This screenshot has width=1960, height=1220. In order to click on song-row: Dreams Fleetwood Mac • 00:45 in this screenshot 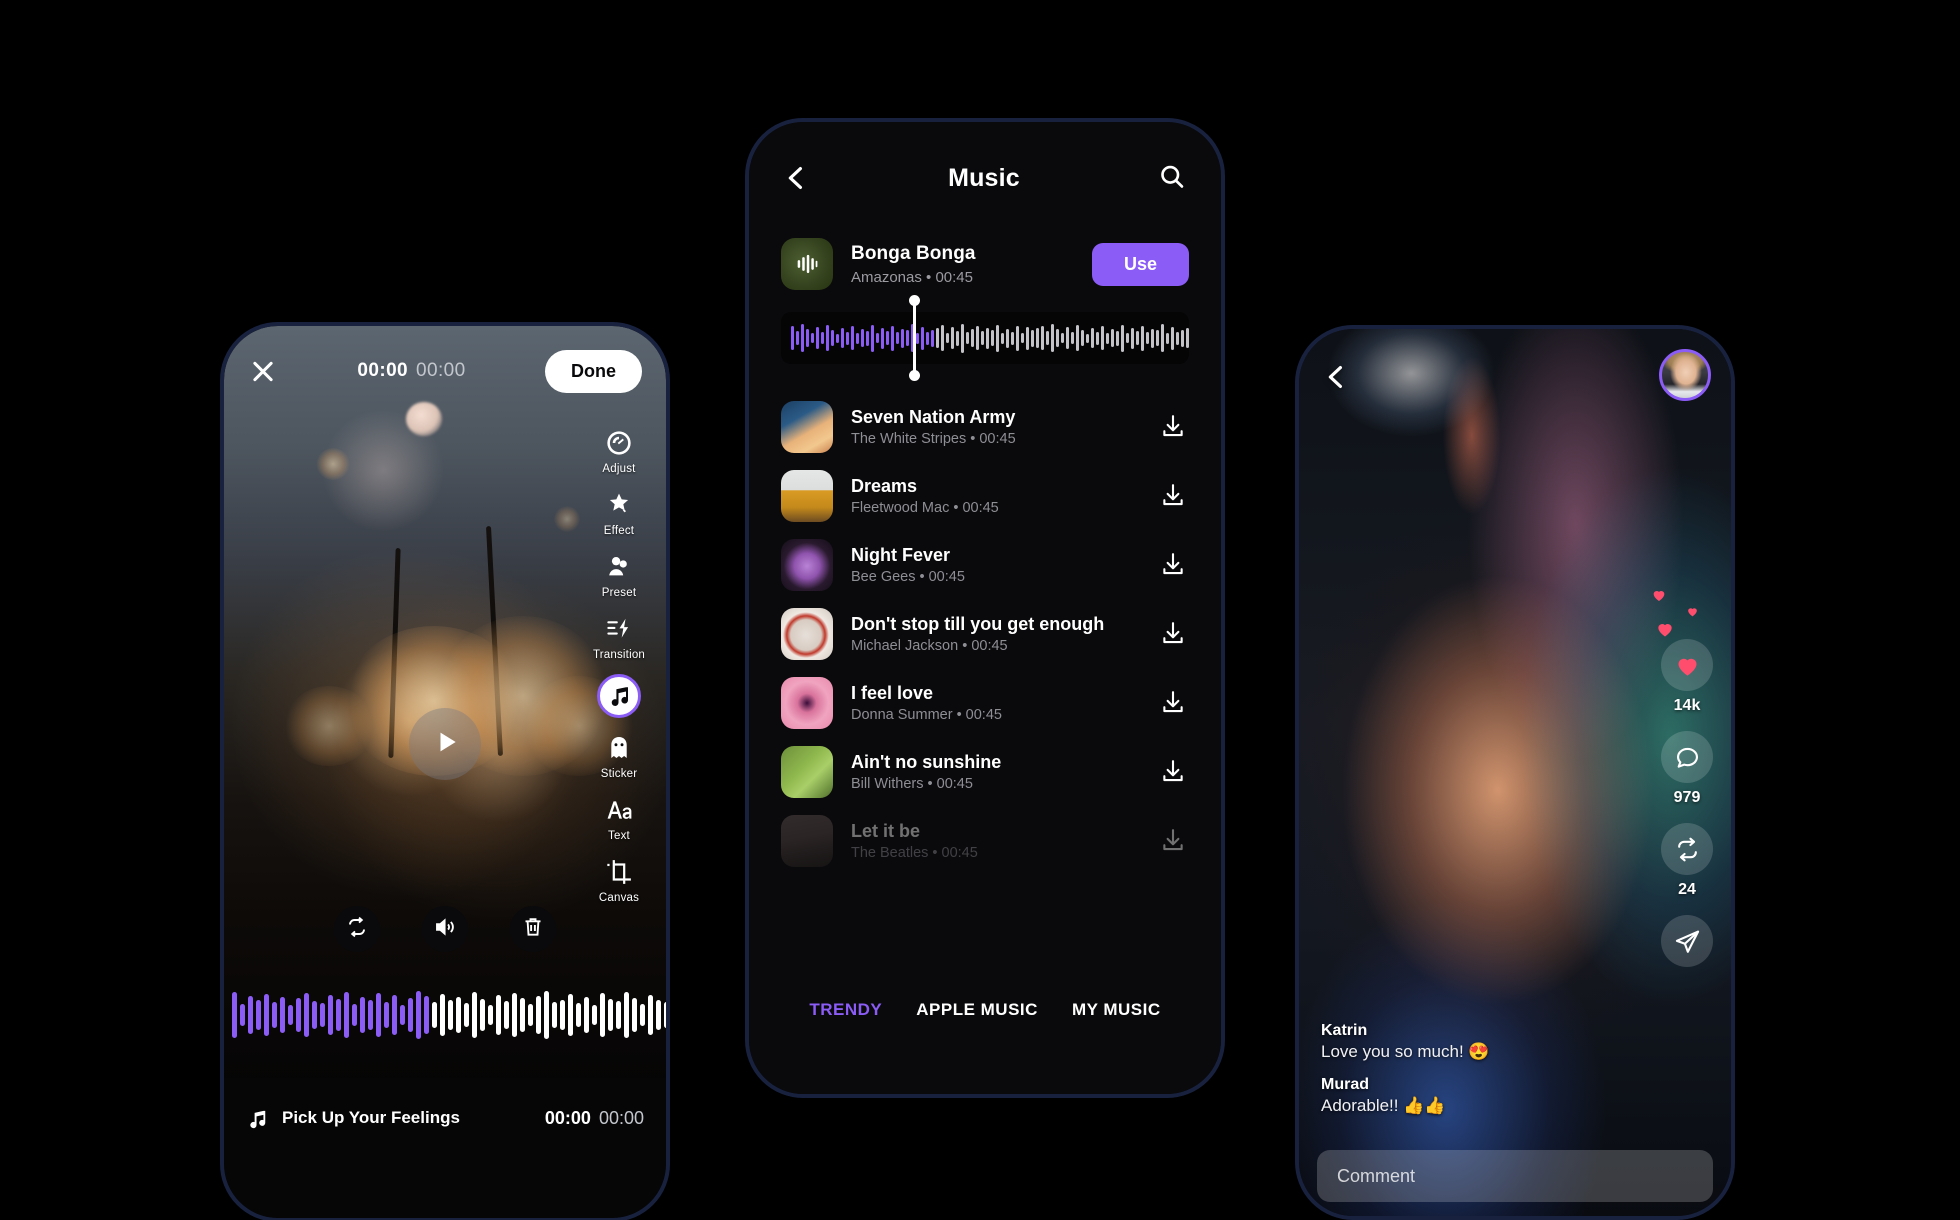, I will do `click(985, 495)`.